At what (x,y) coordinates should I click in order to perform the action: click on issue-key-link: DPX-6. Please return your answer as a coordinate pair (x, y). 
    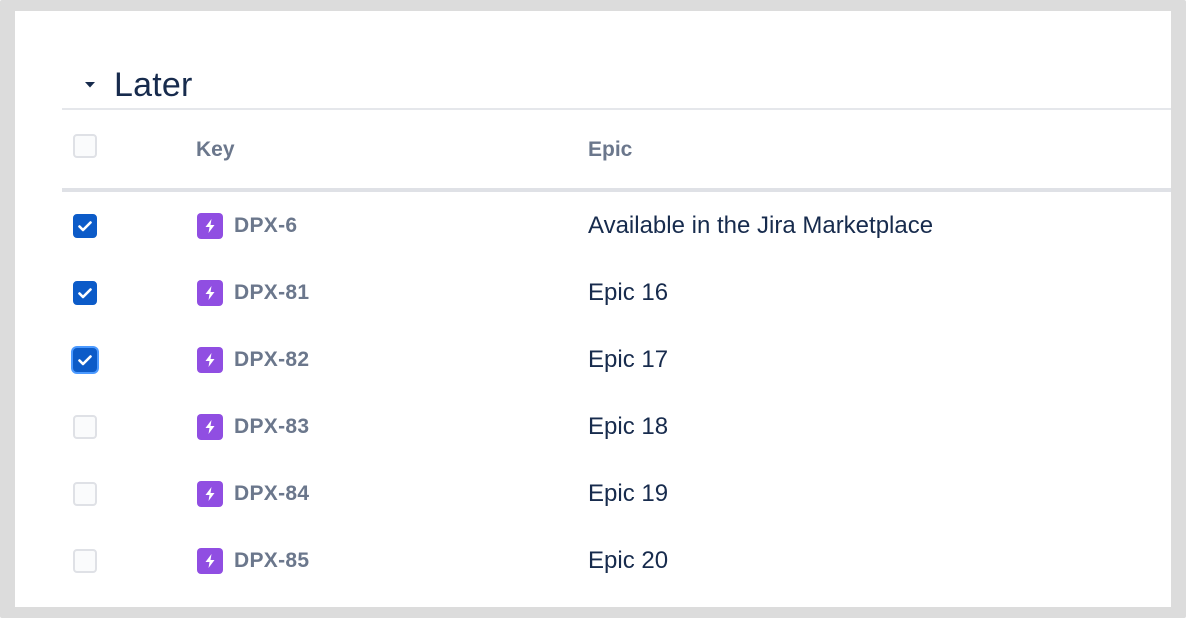
    Looking at the image, I should click on (247, 225).